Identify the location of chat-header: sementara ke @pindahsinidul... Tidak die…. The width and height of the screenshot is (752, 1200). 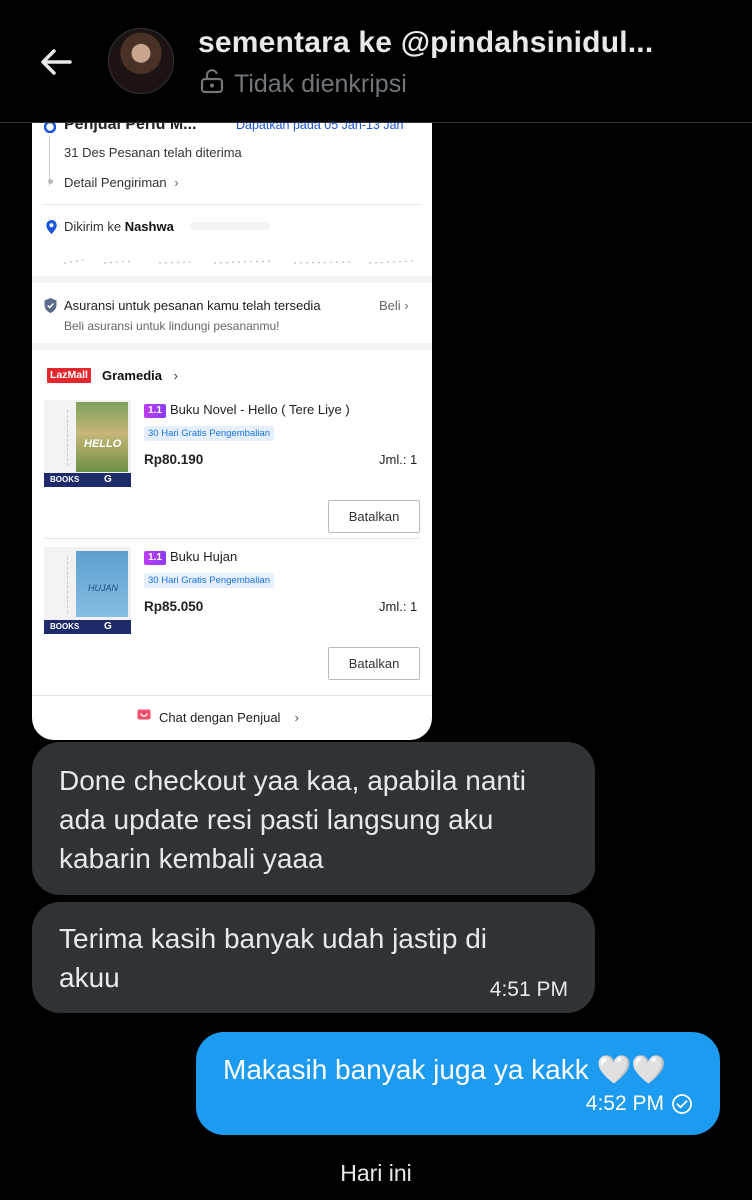
(376, 61).